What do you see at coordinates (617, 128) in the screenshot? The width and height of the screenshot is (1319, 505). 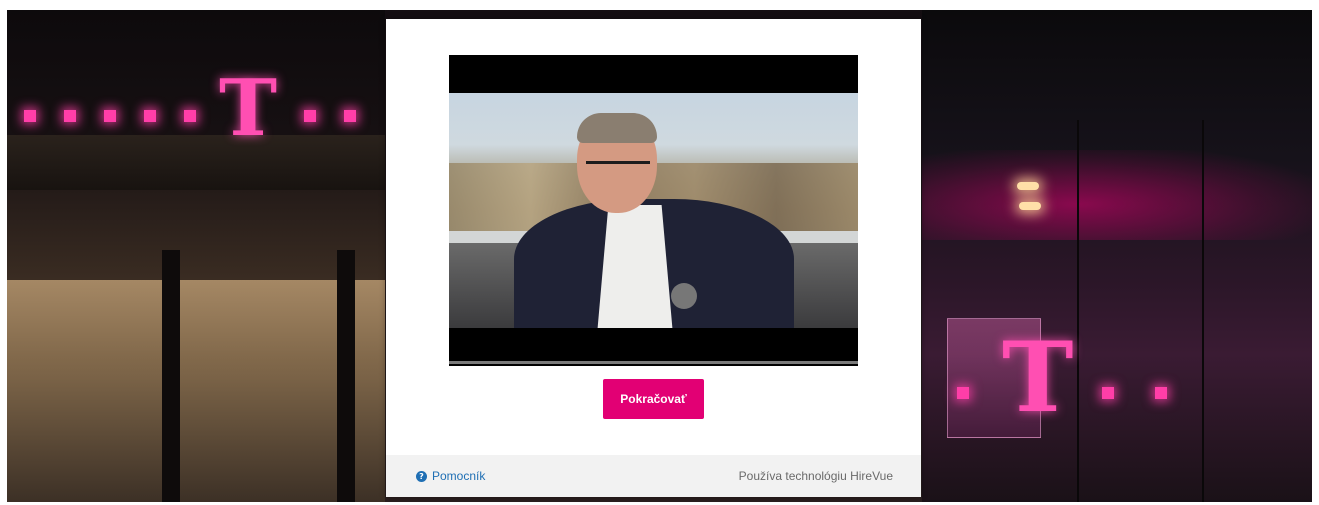 I see `speaker-hair` at bounding box center [617, 128].